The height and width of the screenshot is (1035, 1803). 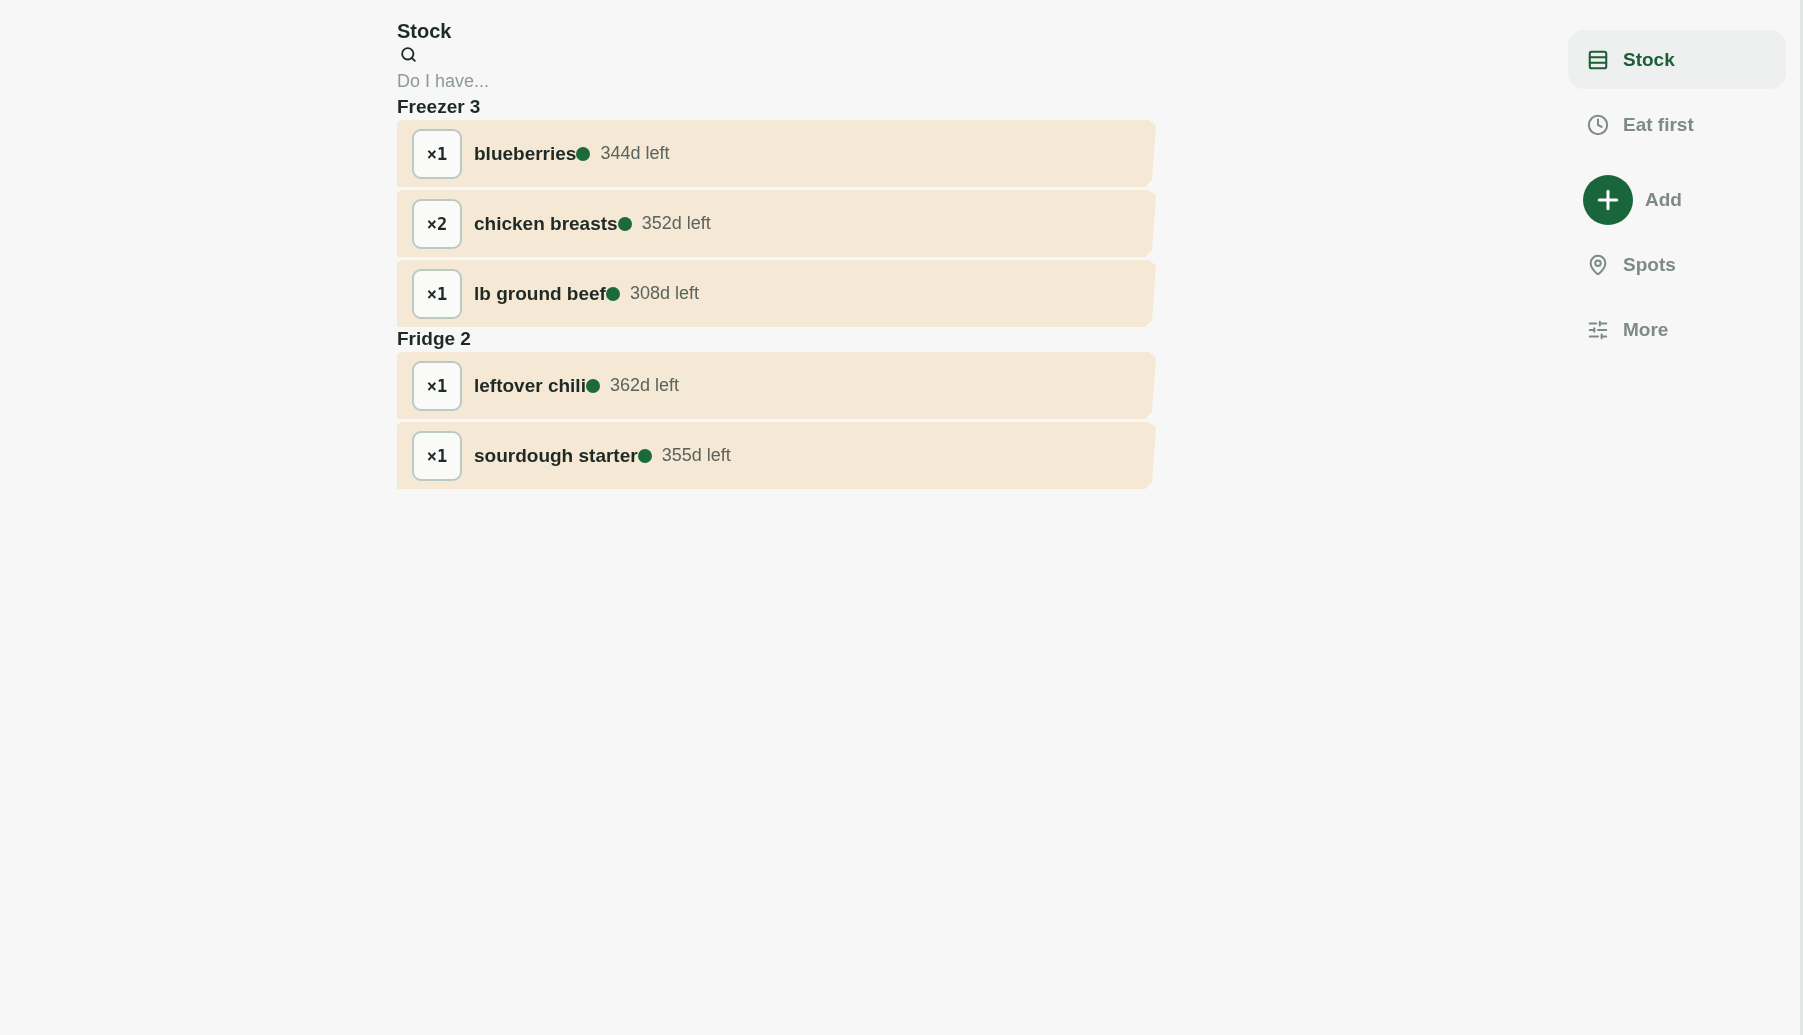 What do you see at coordinates (556, 455) in the screenshot?
I see `item-name: sourdough starter` at bounding box center [556, 455].